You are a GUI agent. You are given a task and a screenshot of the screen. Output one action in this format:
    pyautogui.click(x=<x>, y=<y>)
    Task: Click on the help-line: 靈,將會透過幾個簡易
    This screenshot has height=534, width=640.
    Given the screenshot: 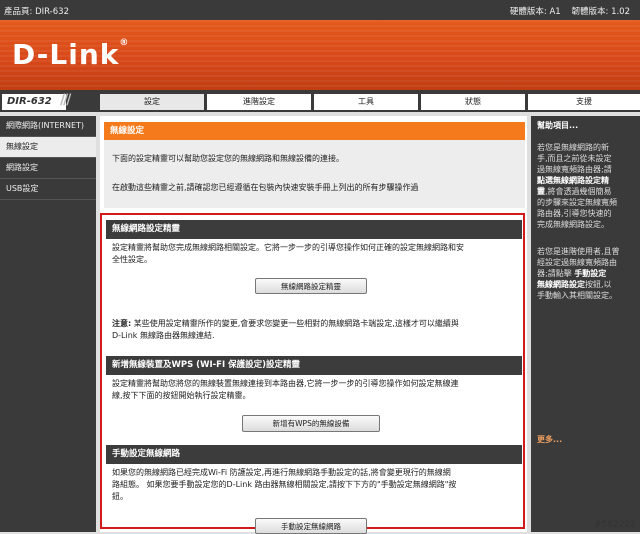 What is the action you would take?
    pyautogui.click(x=584, y=191)
    